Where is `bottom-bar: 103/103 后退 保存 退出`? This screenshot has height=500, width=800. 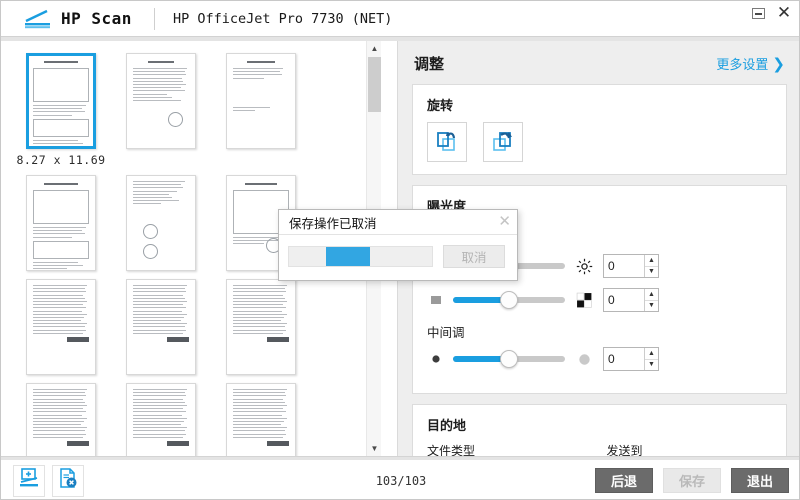
bottom-bar: 103/103 后退 保存 退出 is located at coordinates (400, 479).